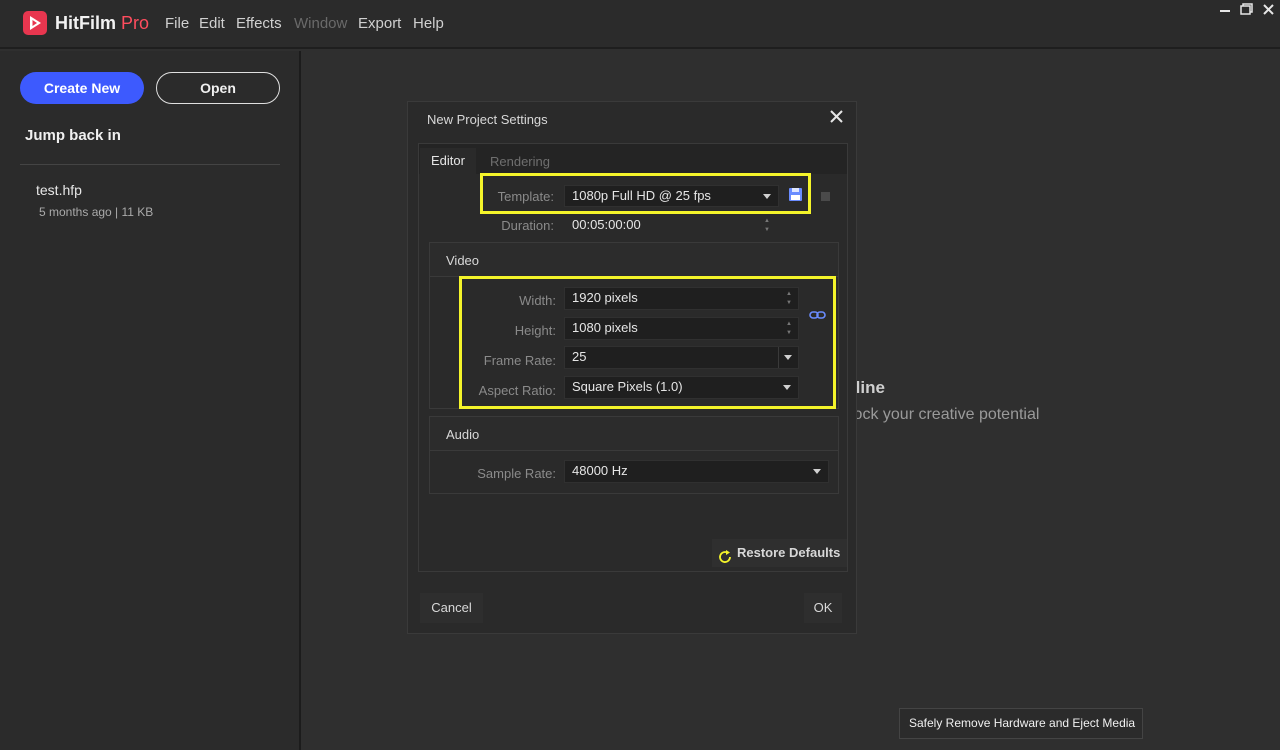 This screenshot has height=750, width=1280. I want to click on menu-export: Export, so click(379, 23).